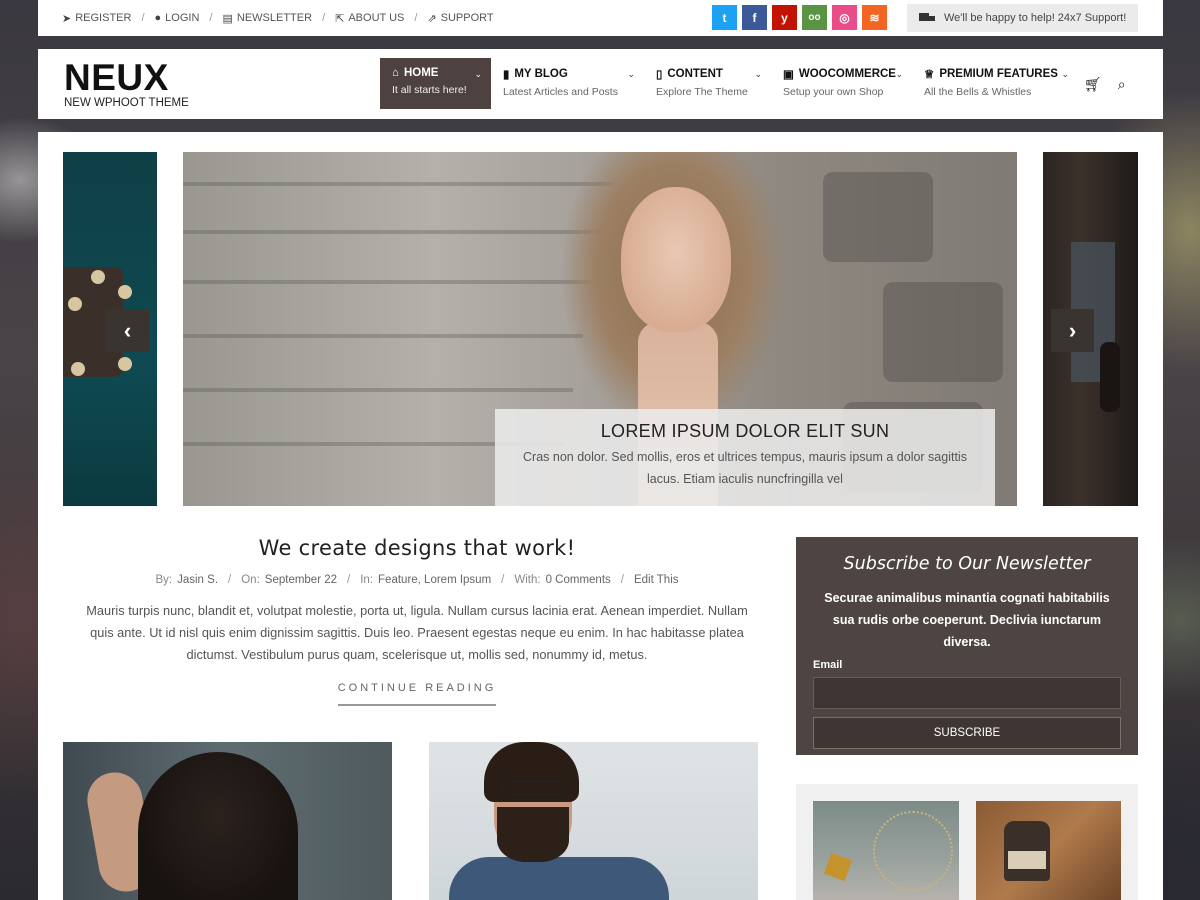  I want to click on thumb-shirt, so click(559, 878).